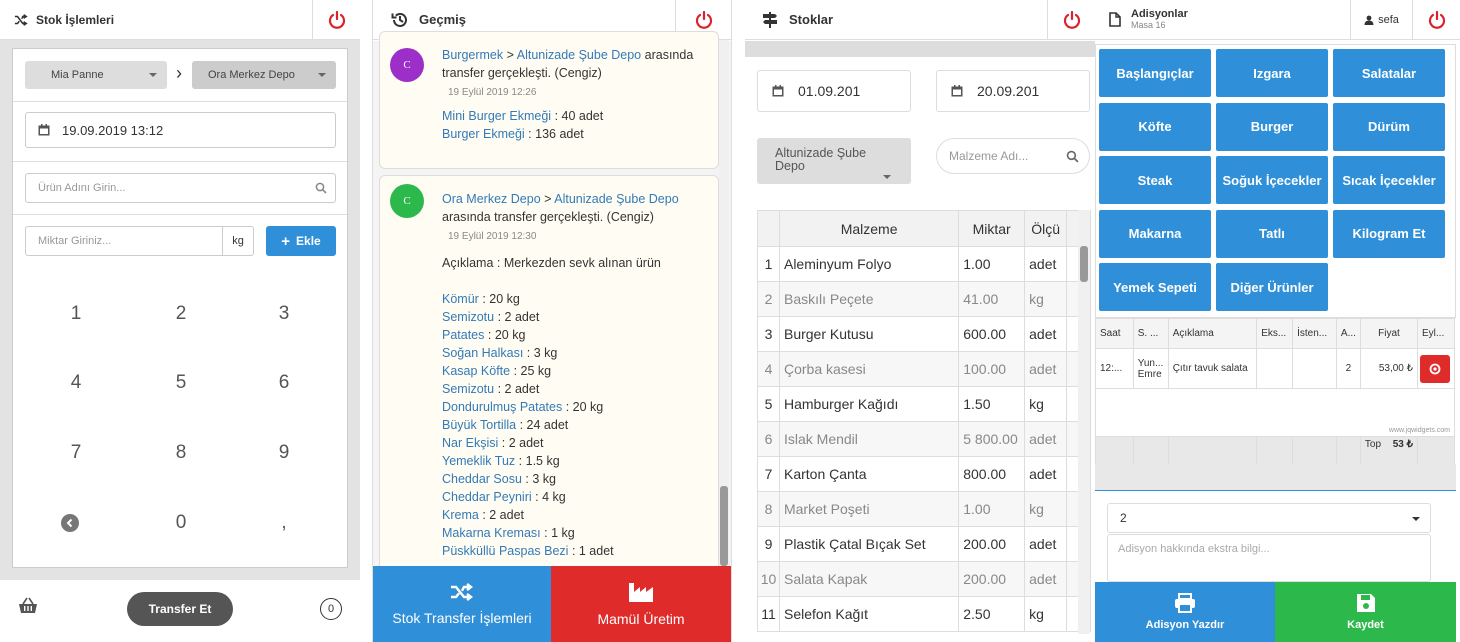 The image size is (1460, 642). Describe the element at coordinates (181, 453) in the screenshot. I see `numpad-key-8: 8` at that location.